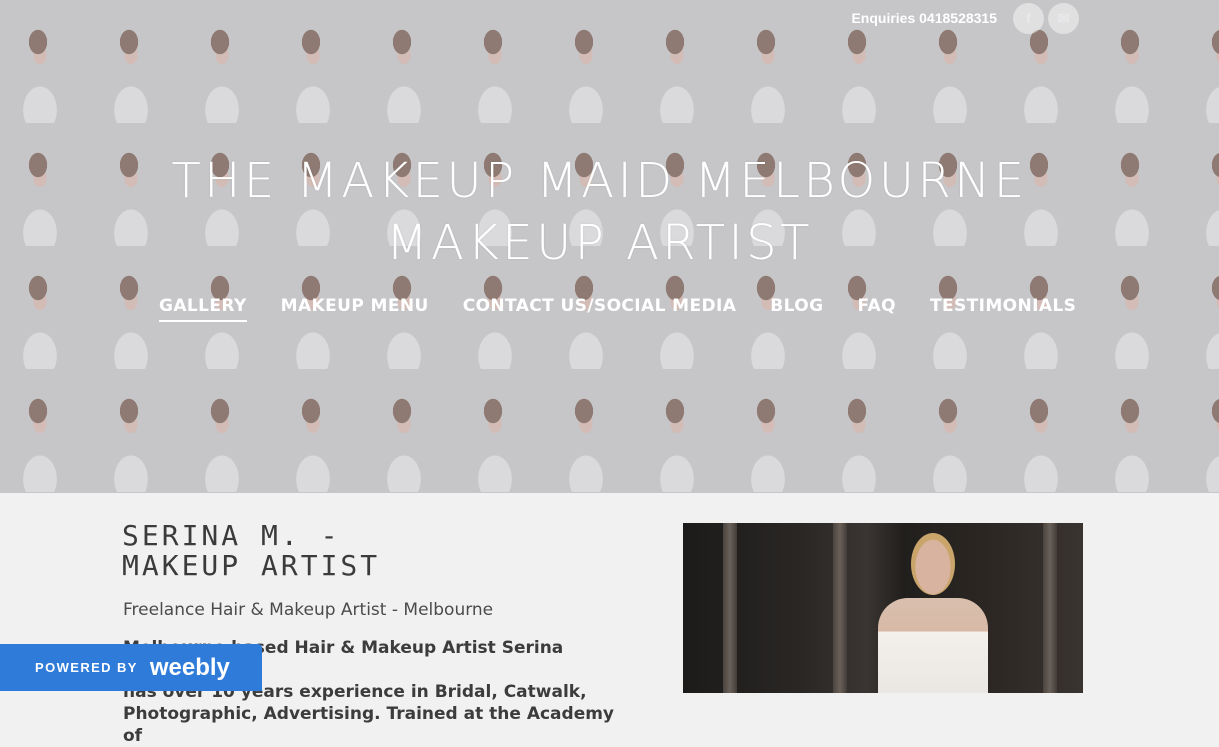 This screenshot has height=747, width=1219. Describe the element at coordinates (599, 181) in the screenshot. I see `site-title-line-1: THE MAKEUP MAID MELBOURNE` at that location.